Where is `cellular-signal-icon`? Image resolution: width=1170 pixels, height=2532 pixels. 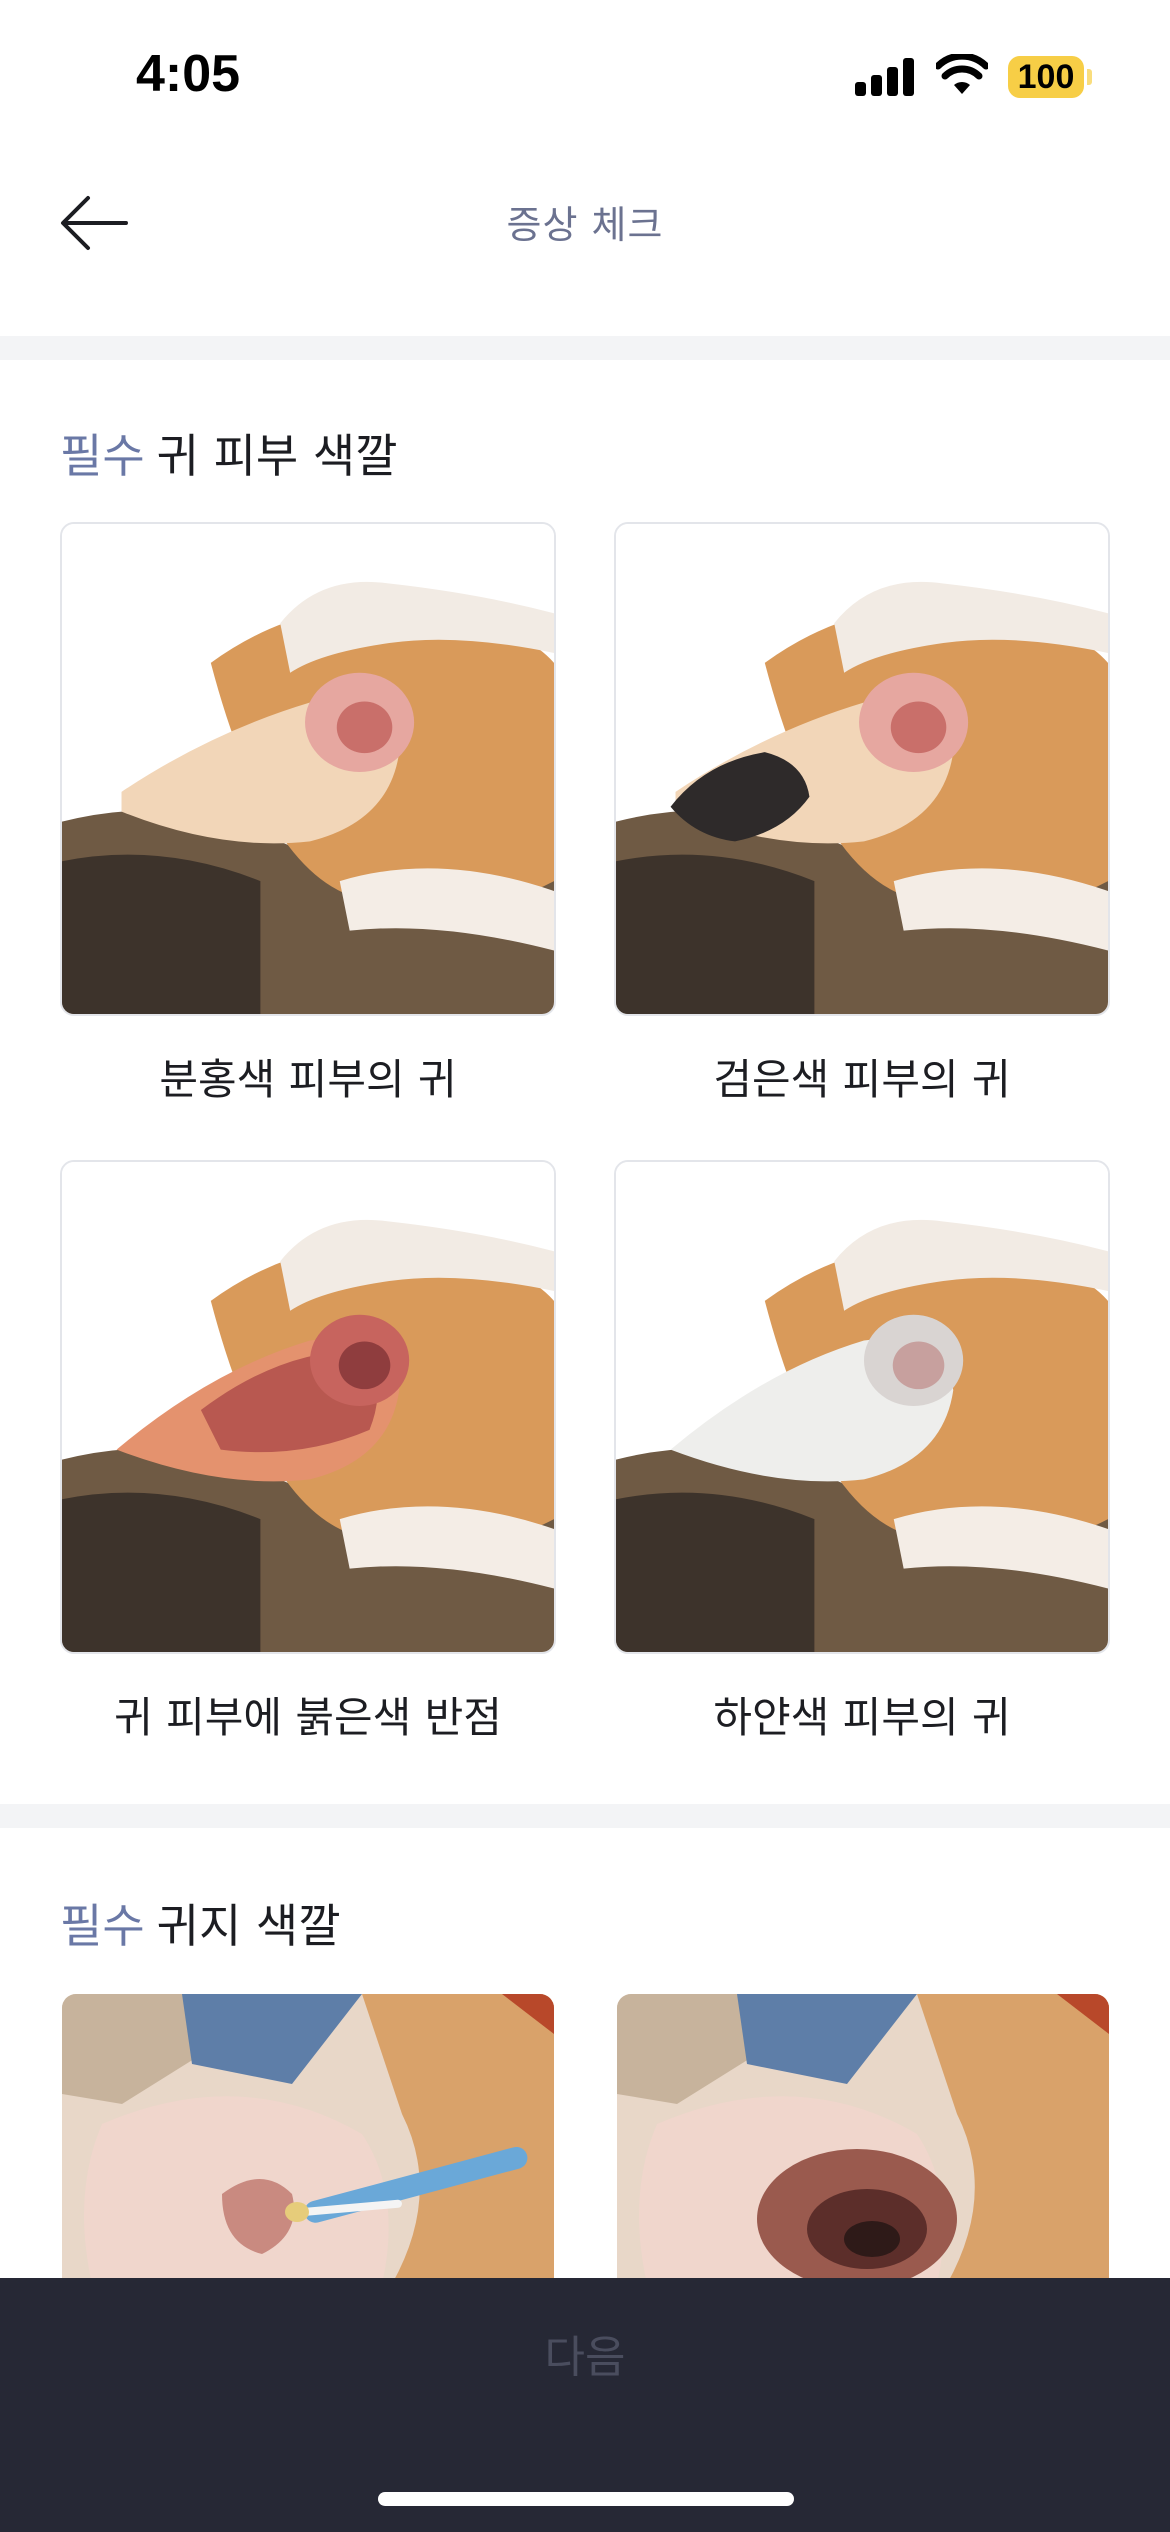
cellular-signal-icon is located at coordinates (885, 77).